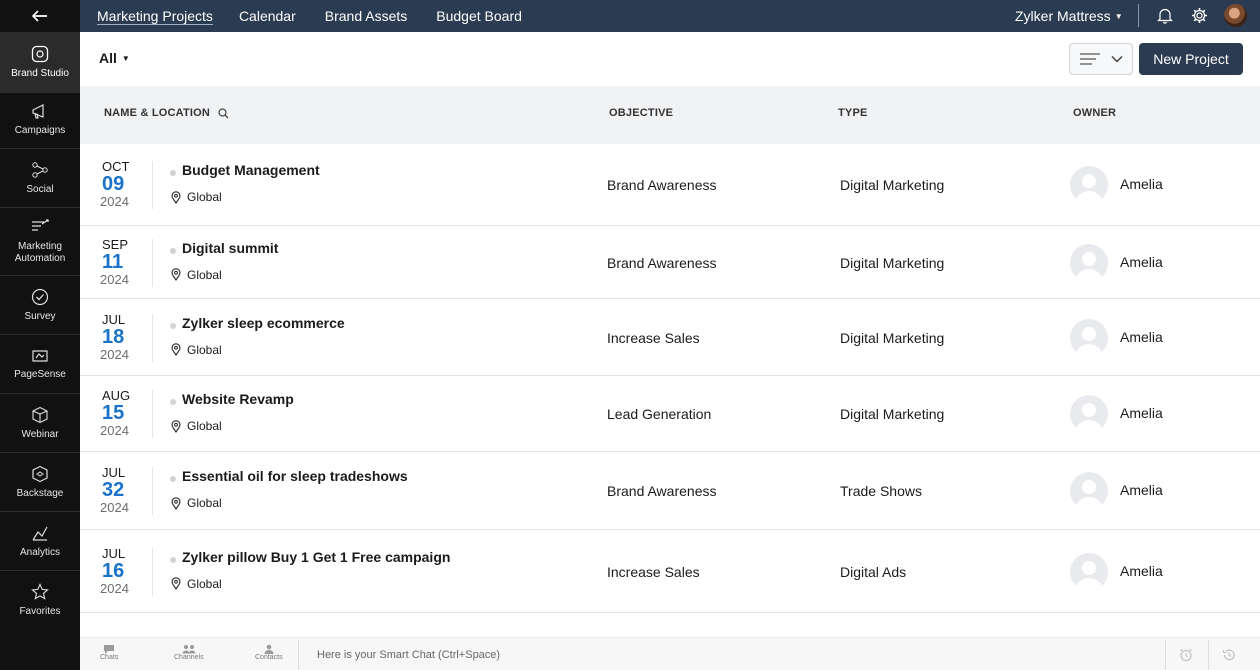  Describe the element at coordinates (251, 170) in the screenshot. I see `project-name: Budget Management` at that location.